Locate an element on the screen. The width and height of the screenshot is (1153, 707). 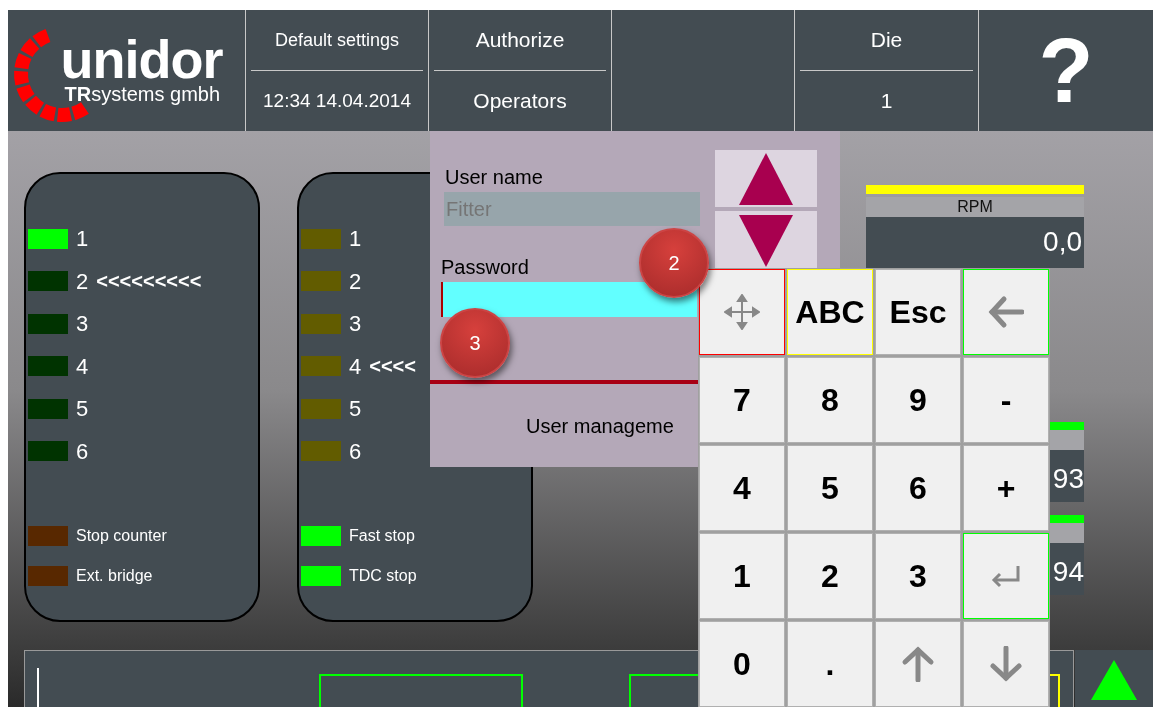
keypad-key: Esc is located at coordinates (918, 312).